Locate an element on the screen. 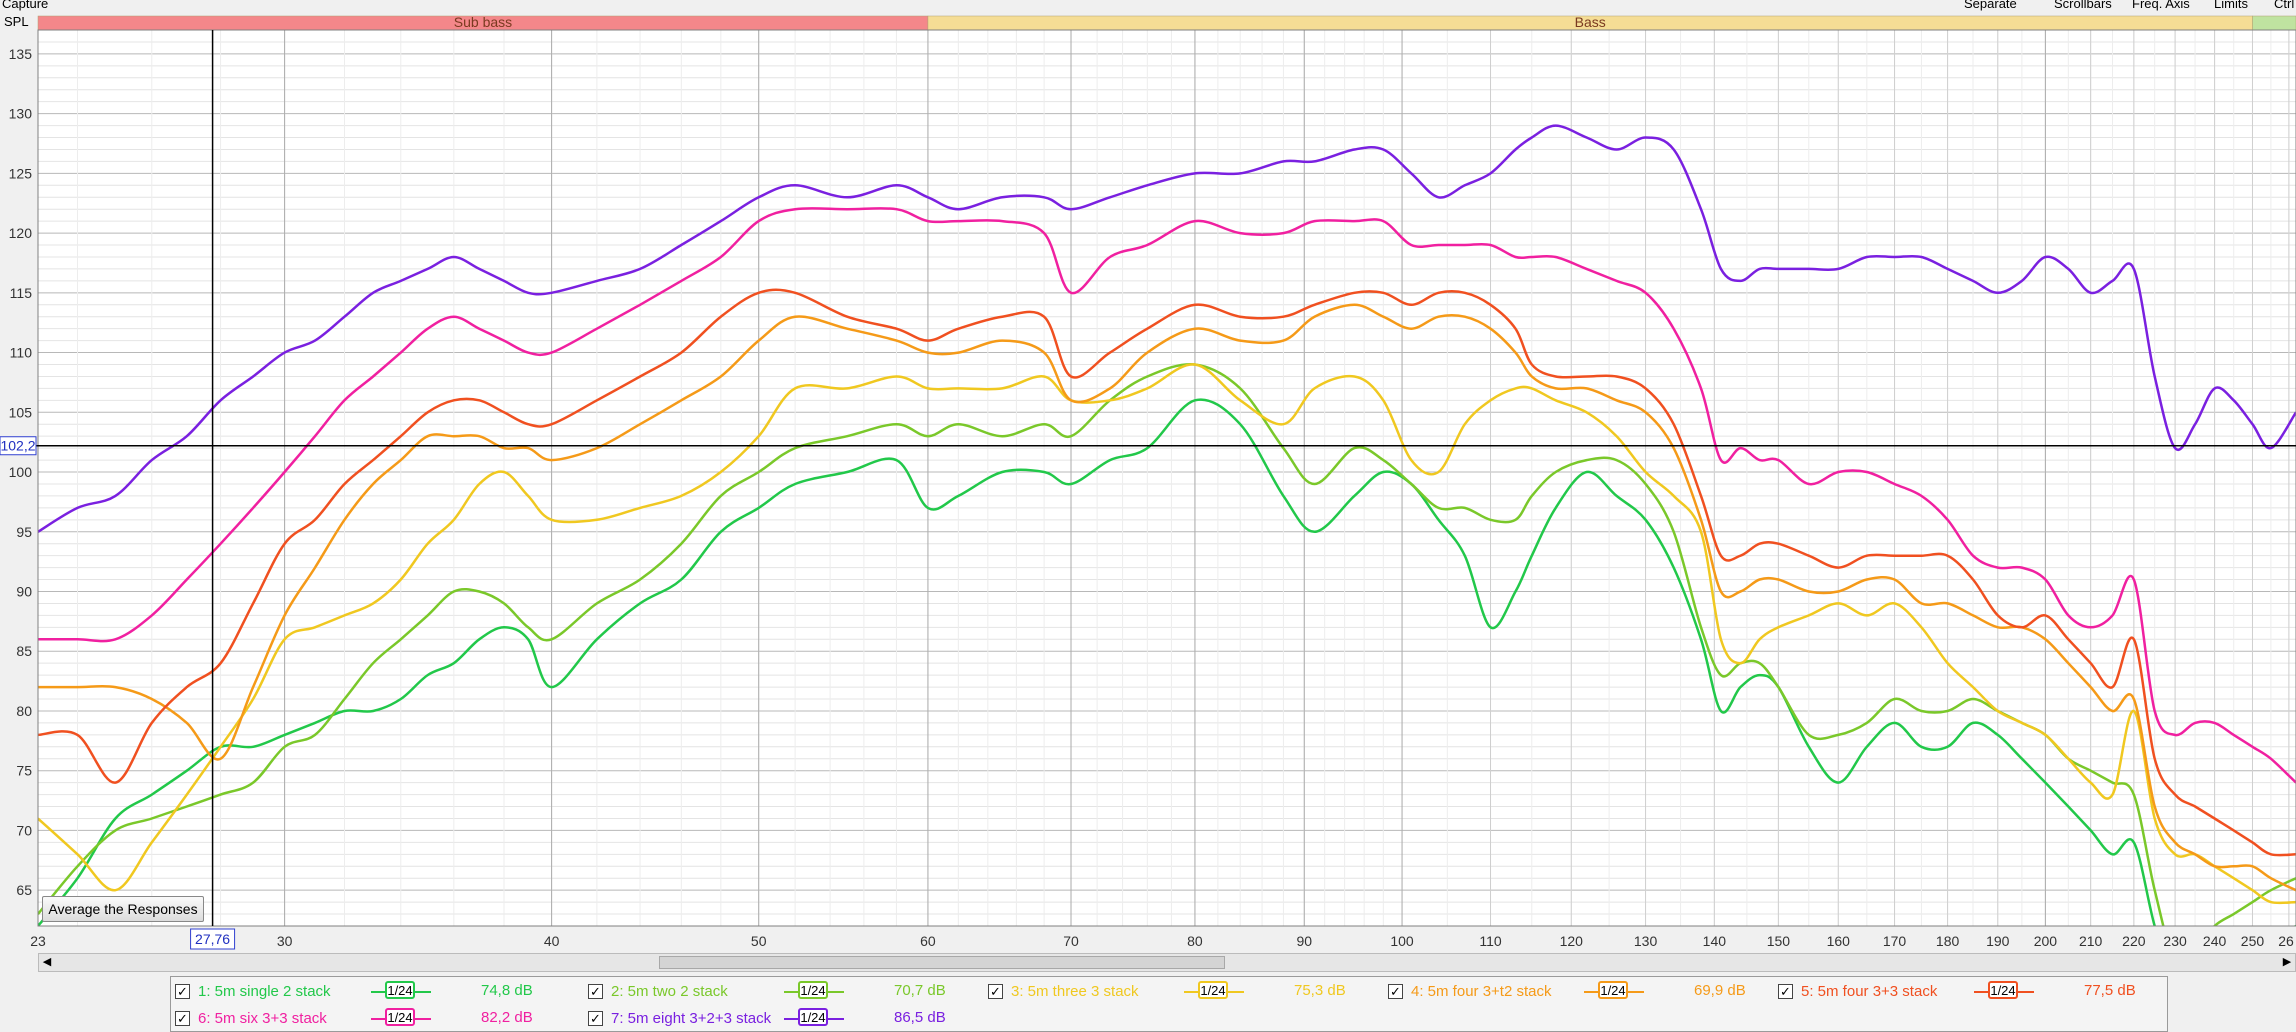  legend-item: ✓ 7: 5m eight 3+2+3 stack is located at coordinates (679, 1018).